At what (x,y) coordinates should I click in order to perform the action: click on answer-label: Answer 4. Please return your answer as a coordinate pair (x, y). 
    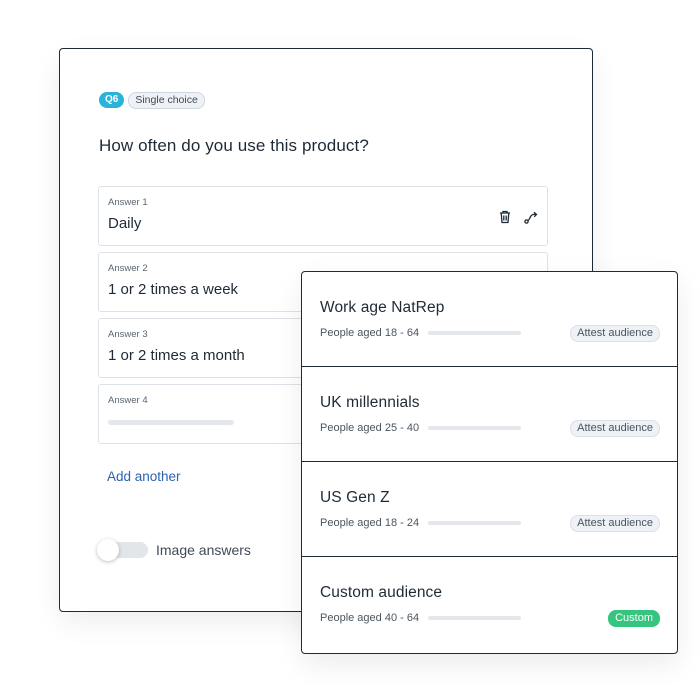
    Looking at the image, I should click on (128, 400).